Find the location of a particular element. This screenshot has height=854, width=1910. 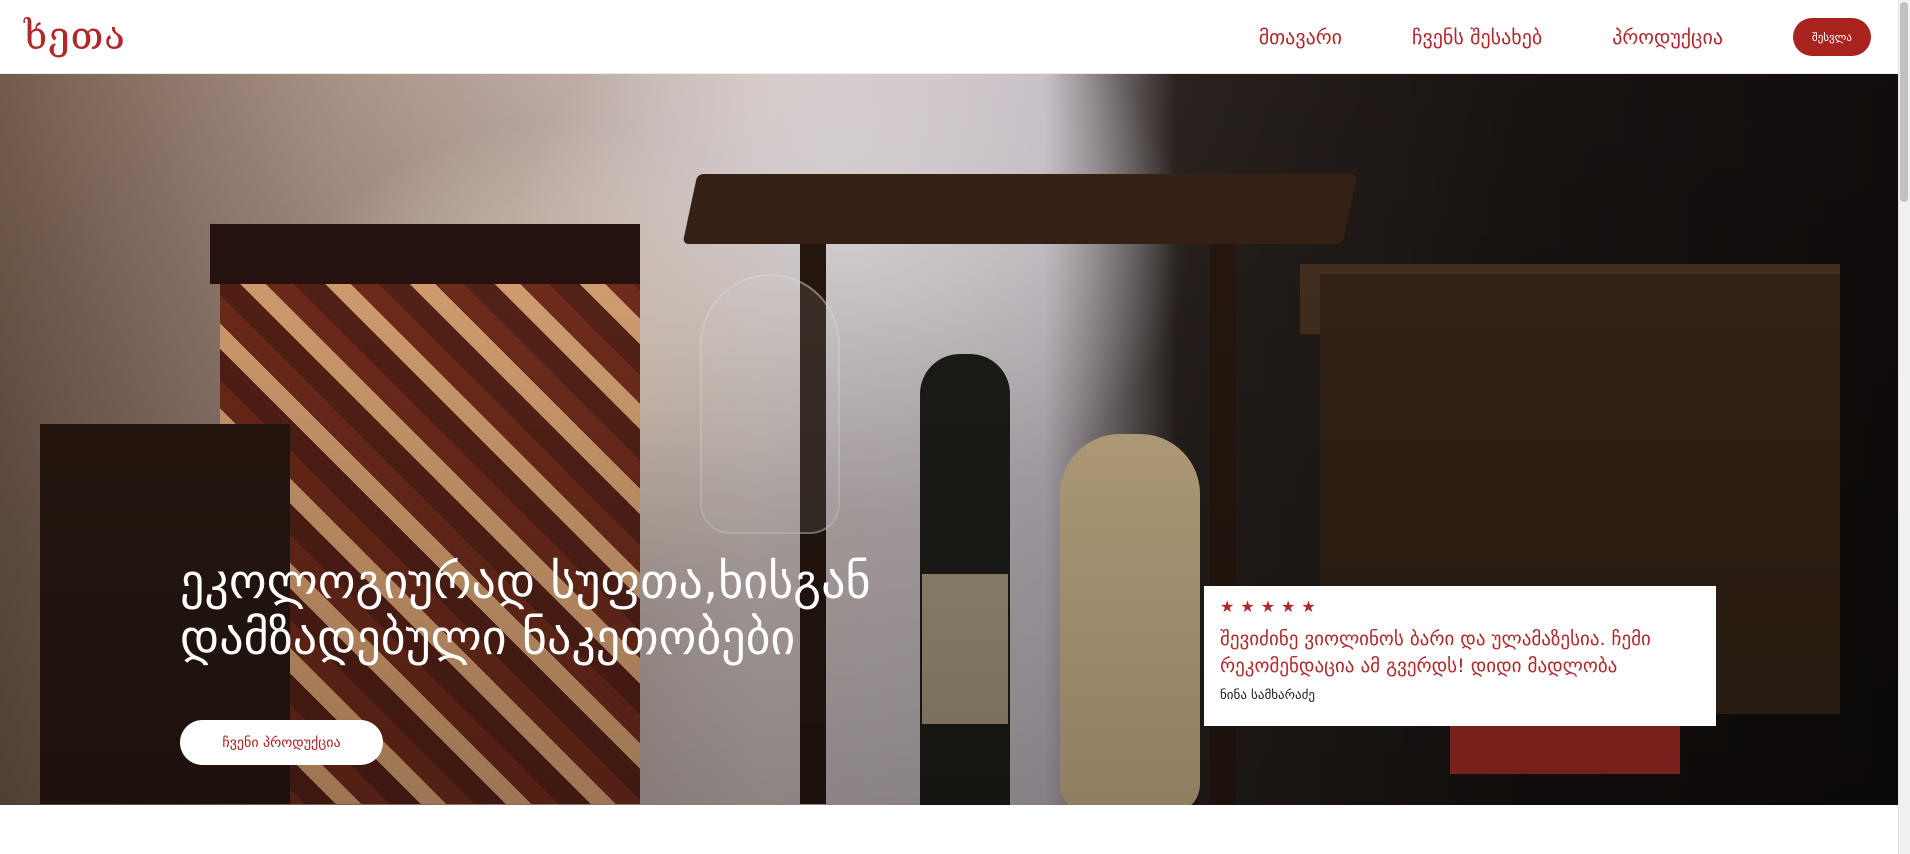

page-scrollbar is located at coordinates (1904, 427).